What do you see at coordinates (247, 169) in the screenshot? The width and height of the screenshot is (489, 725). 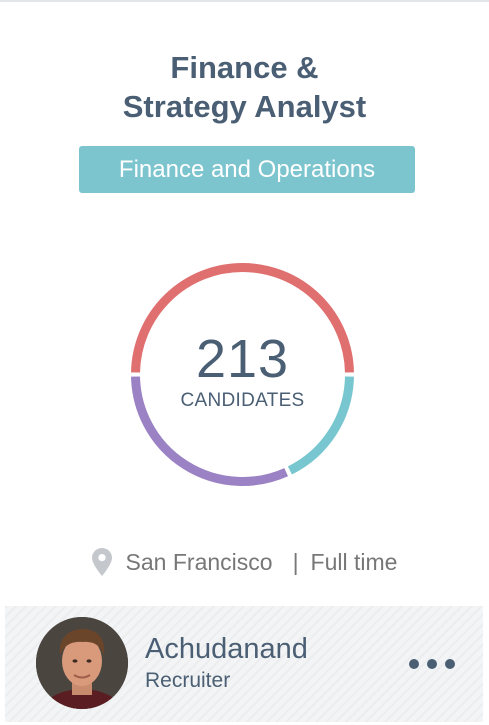 I see `department-badge: Finance and Operations` at bounding box center [247, 169].